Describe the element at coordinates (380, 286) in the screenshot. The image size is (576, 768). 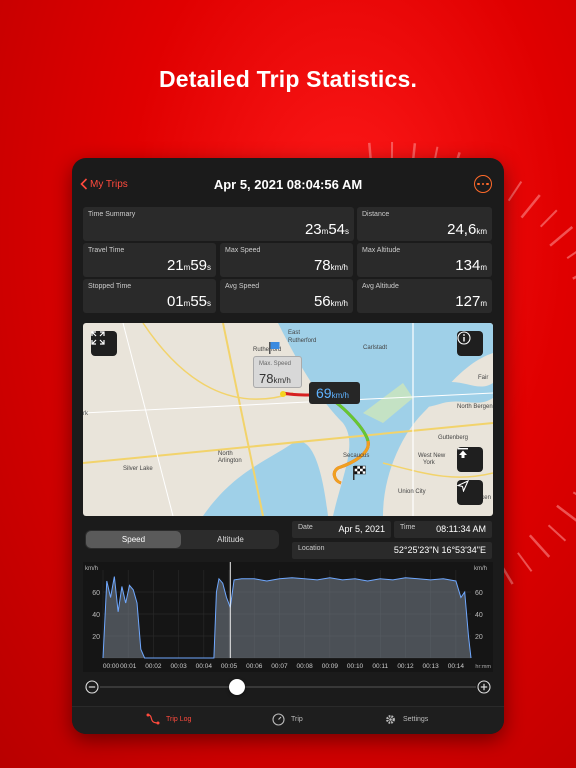
I see `stat-label: Avg Altitude` at that location.